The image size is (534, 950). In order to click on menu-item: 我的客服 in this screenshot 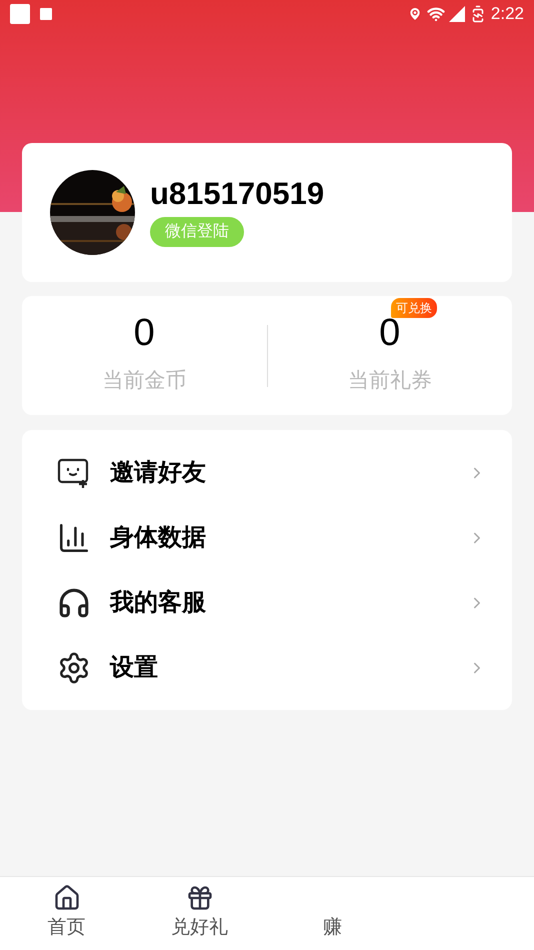, I will do `click(267, 602)`.